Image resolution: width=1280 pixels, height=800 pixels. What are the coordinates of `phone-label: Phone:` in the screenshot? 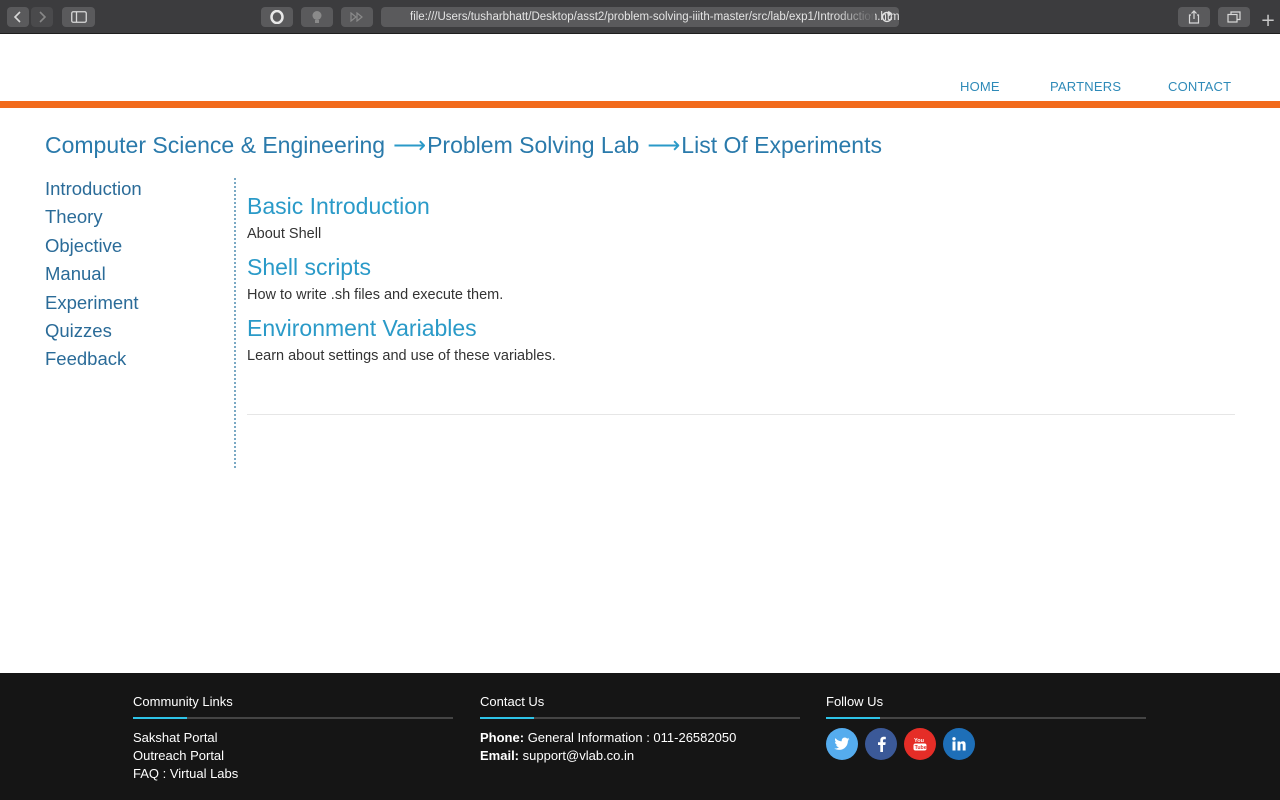 It's located at (502, 737).